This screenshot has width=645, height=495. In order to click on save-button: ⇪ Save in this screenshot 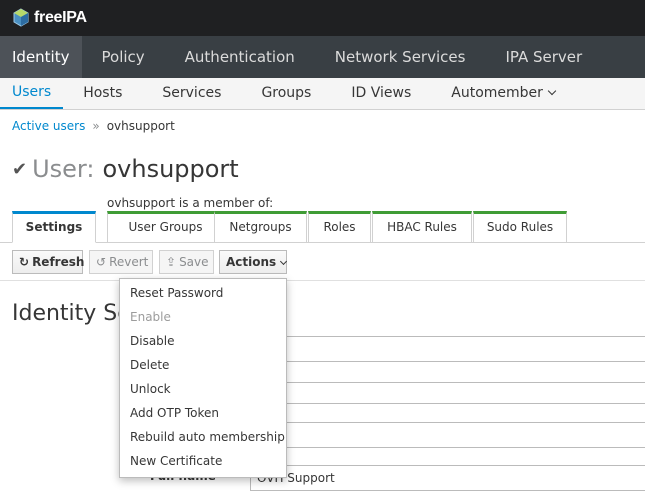, I will do `click(186, 262)`.